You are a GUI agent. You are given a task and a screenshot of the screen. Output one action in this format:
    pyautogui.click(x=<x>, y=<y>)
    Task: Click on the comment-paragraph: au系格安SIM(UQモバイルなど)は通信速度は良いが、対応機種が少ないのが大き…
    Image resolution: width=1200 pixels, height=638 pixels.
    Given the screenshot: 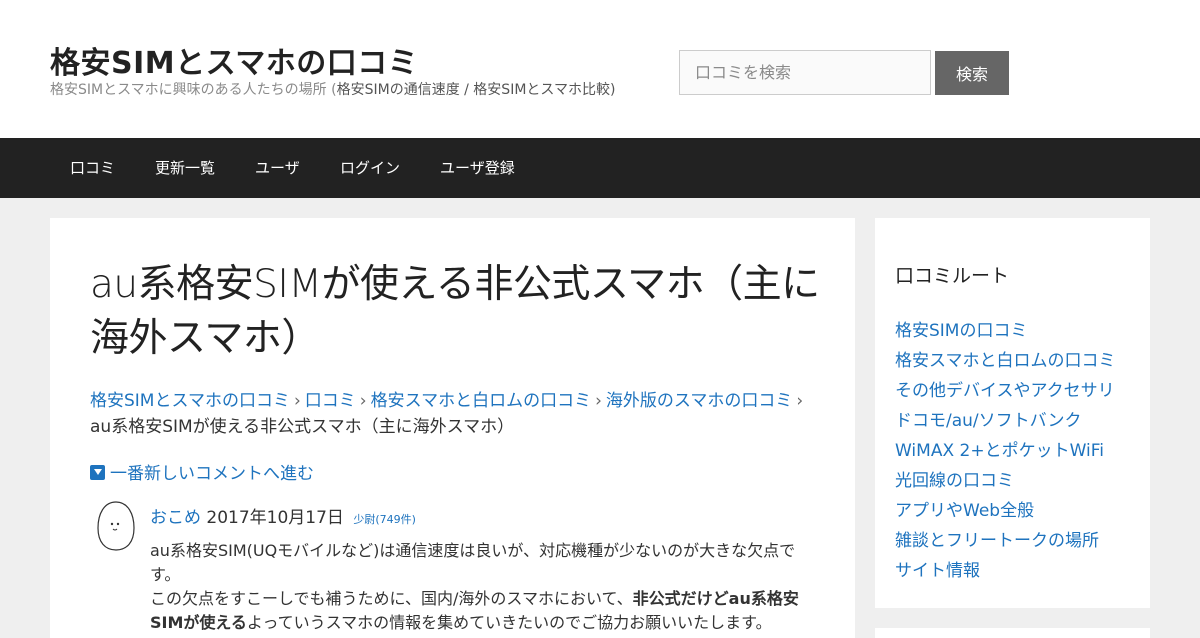 What is the action you would take?
    pyautogui.click(x=473, y=562)
    